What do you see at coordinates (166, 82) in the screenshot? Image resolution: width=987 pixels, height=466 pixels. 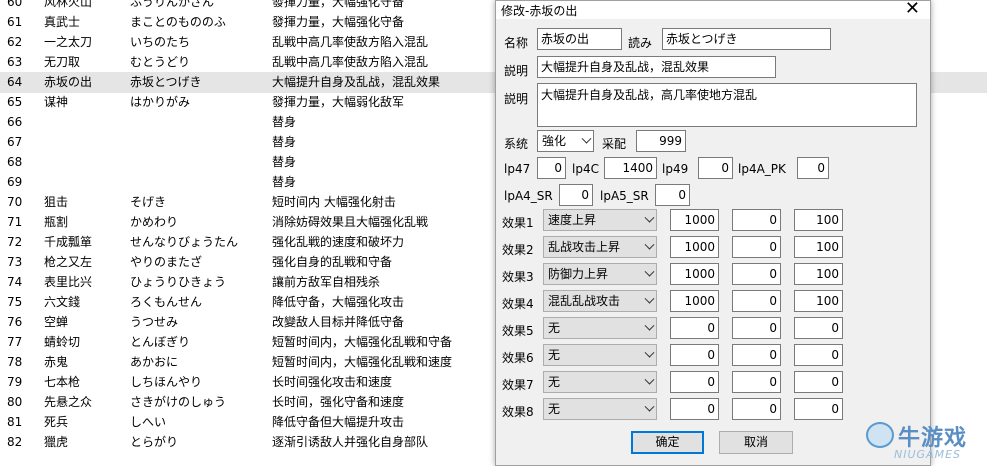 I see `skill-reading: 赤坂とつげき` at bounding box center [166, 82].